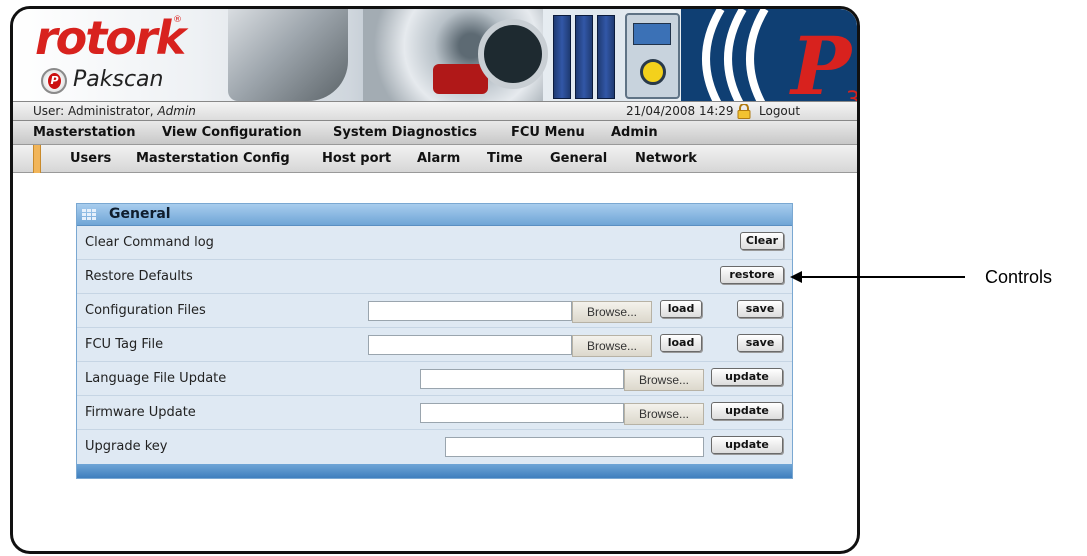 This screenshot has width=1087, height=556. I want to click on device-screen, so click(652, 34).